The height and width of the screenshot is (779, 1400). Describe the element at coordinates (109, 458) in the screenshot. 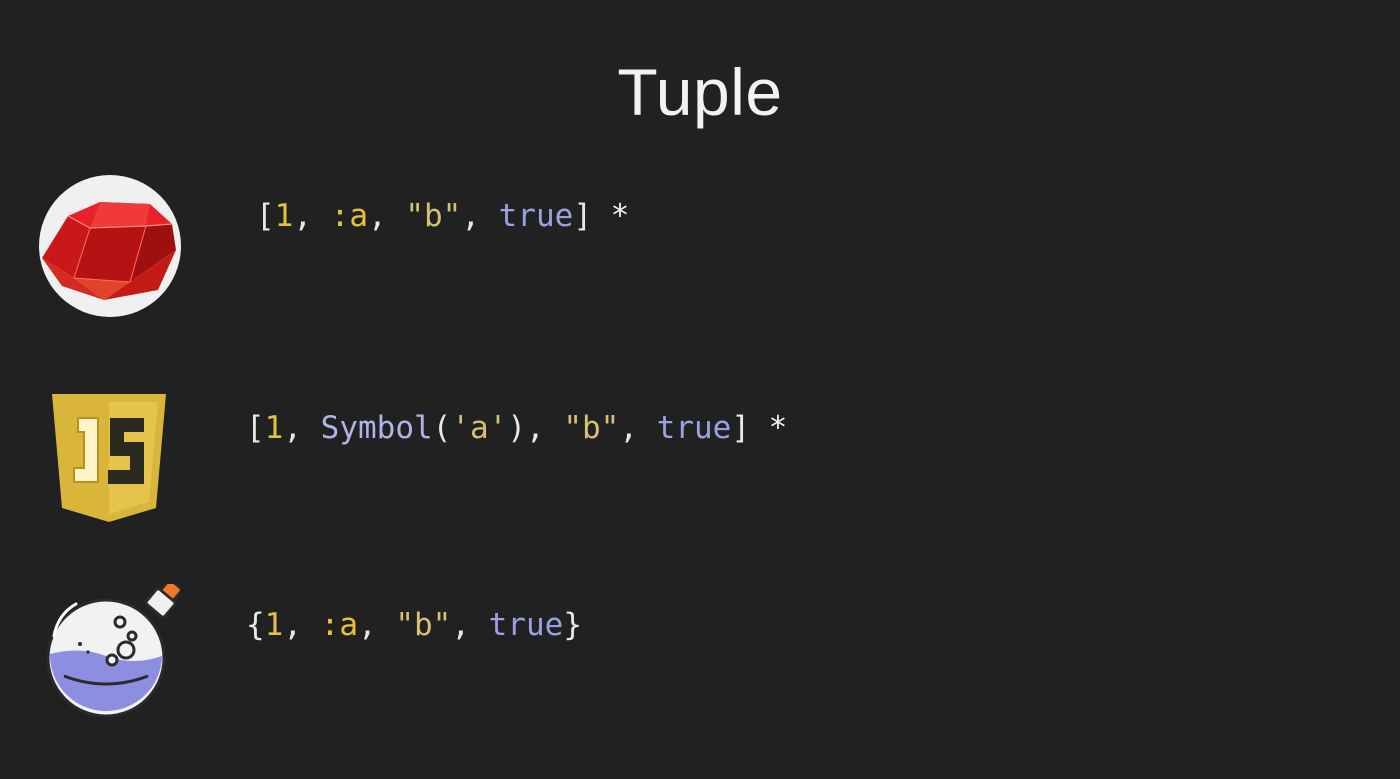

I see `javascript-icon` at that location.